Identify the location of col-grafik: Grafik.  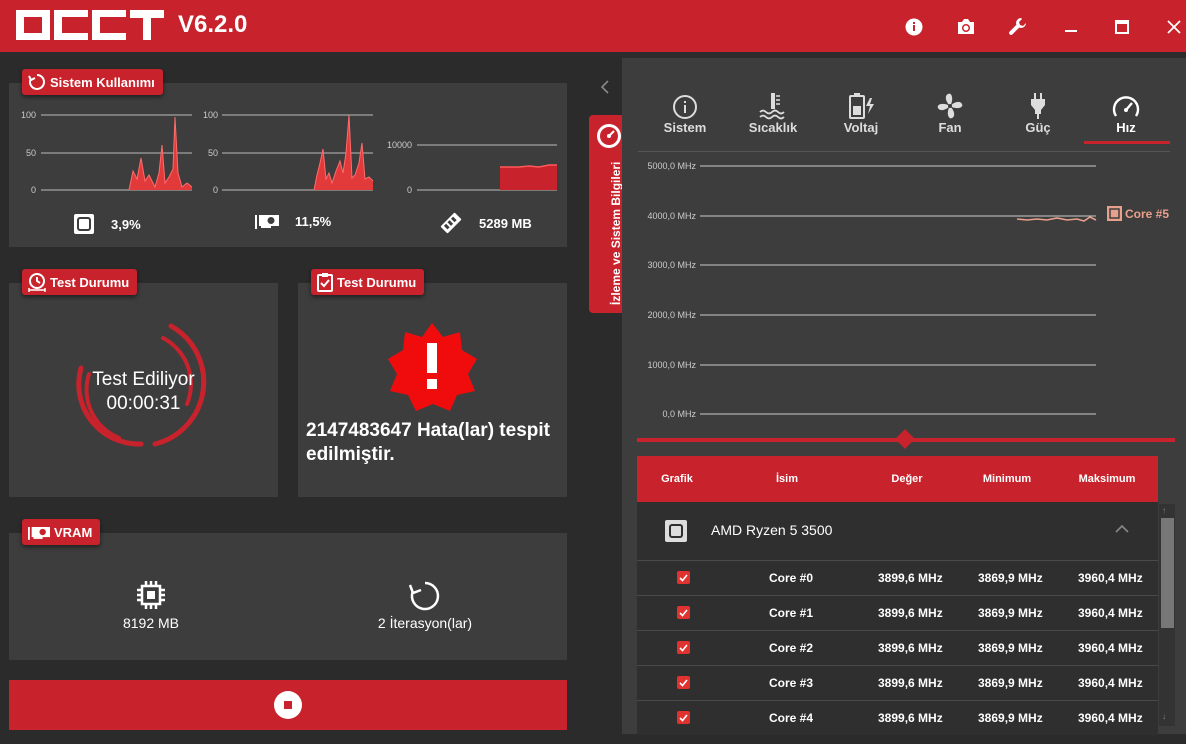
(677, 479).